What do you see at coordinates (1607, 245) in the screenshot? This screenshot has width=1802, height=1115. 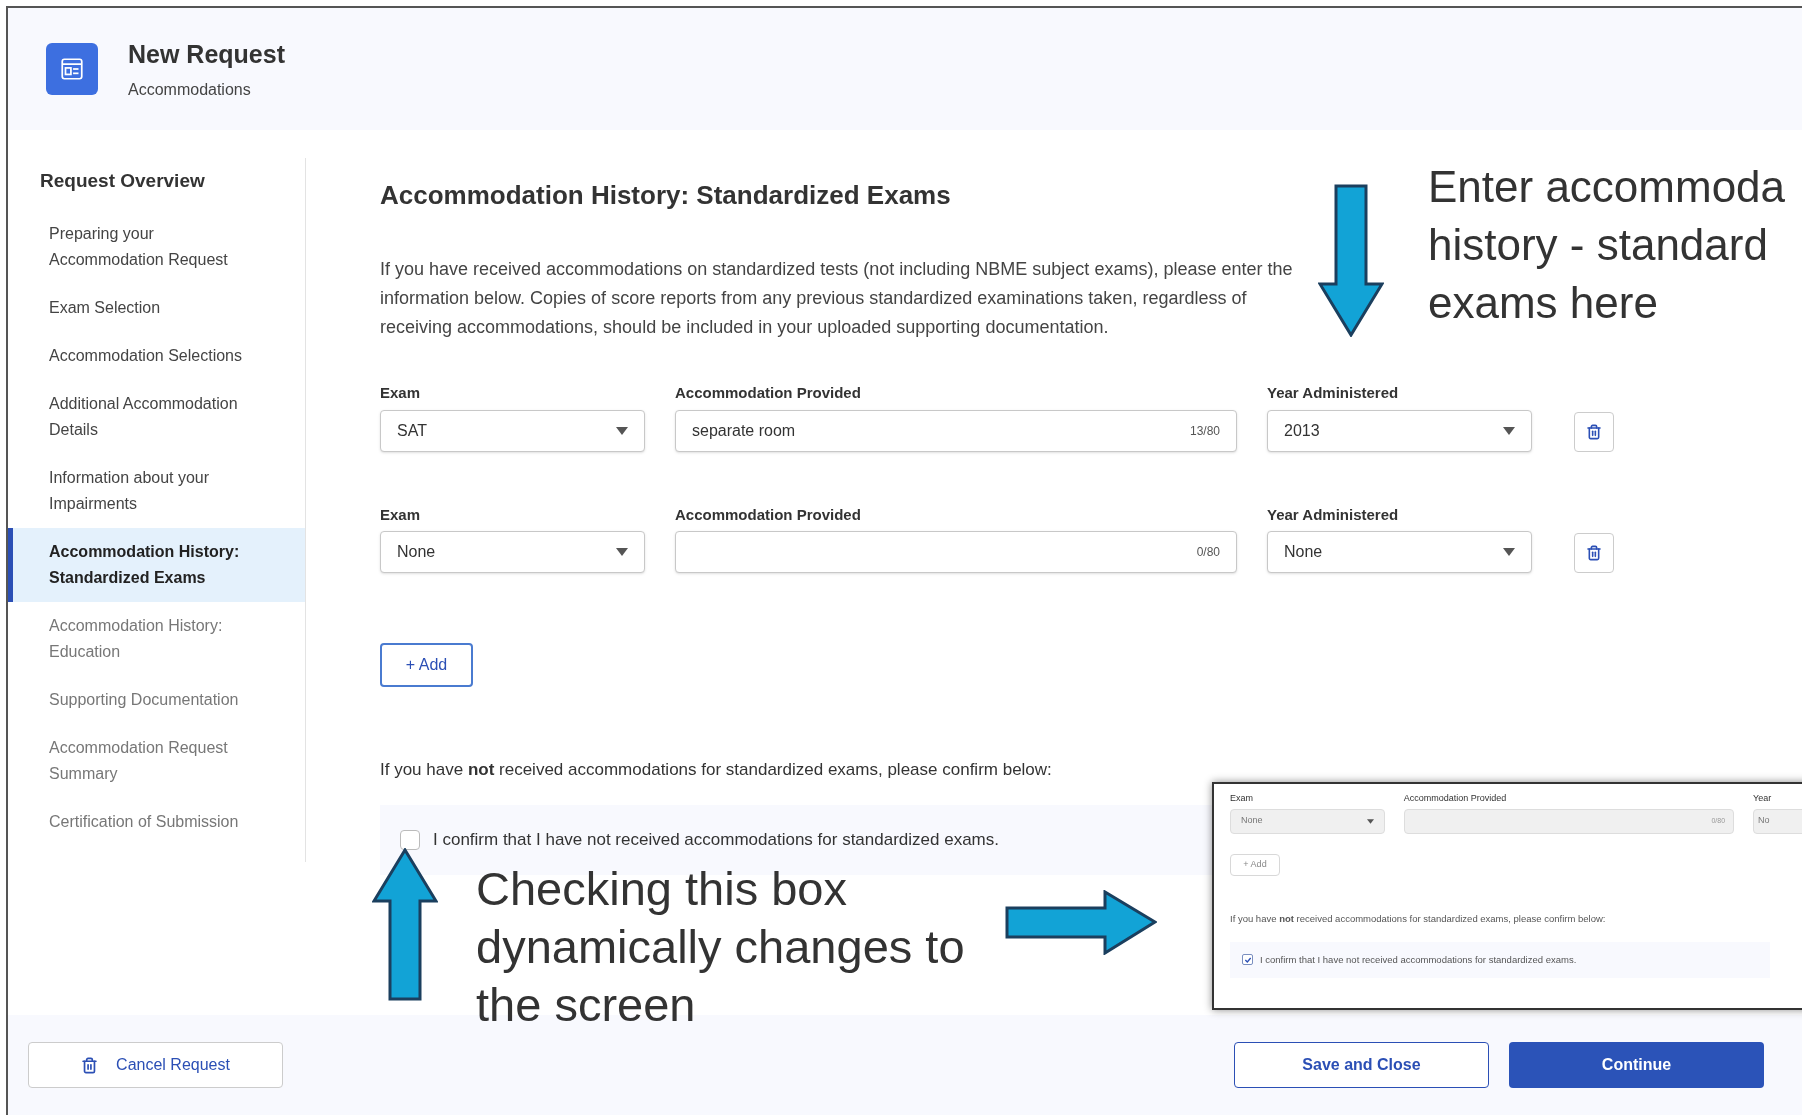 I see `annotation-text: Enter accommoda history - standard exams here` at bounding box center [1607, 245].